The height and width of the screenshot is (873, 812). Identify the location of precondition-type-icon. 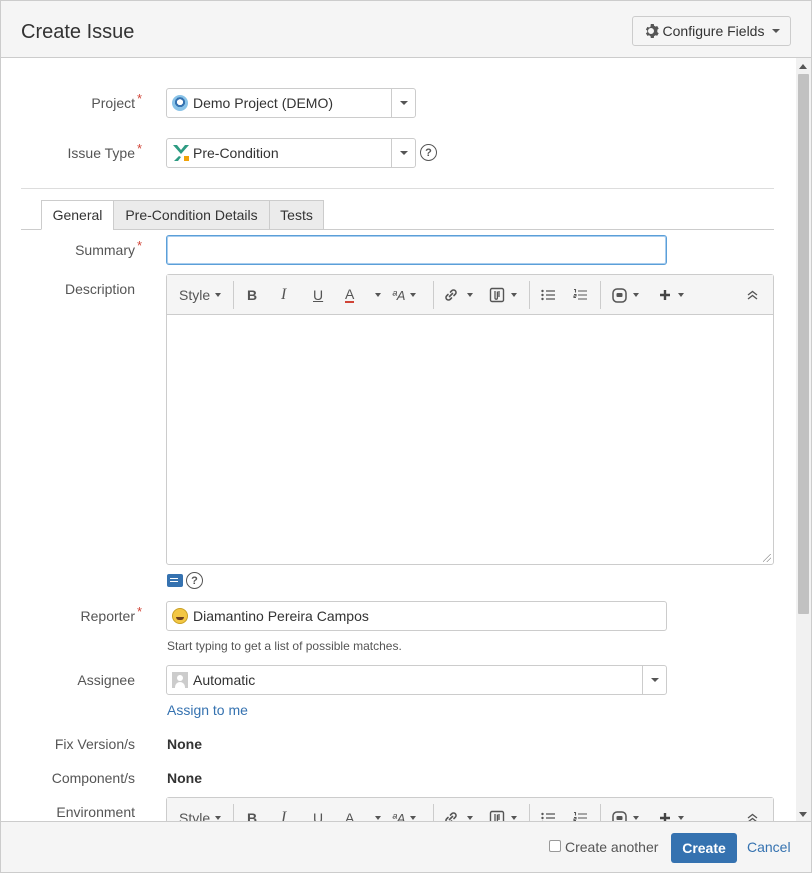
(181, 153).